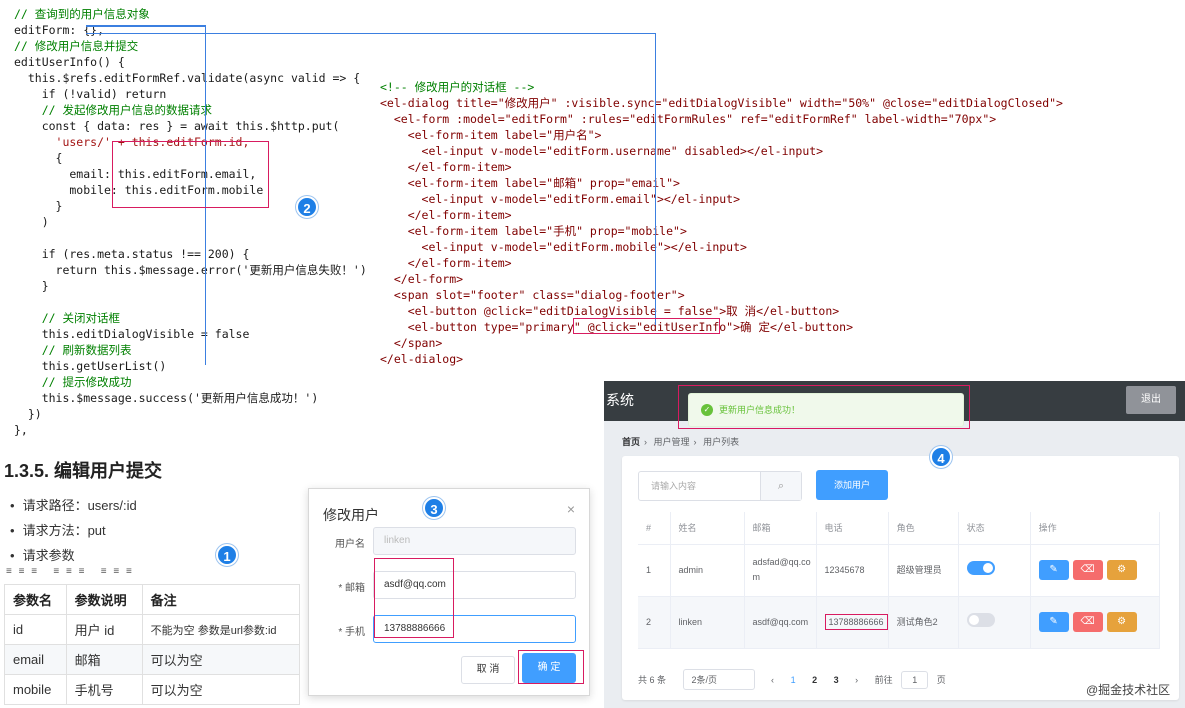 The image size is (1185, 708). What do you see at coordinates (856, 680) in the screenshot?
I see `next-page-icon: ›` at bounding box center [856, 680].